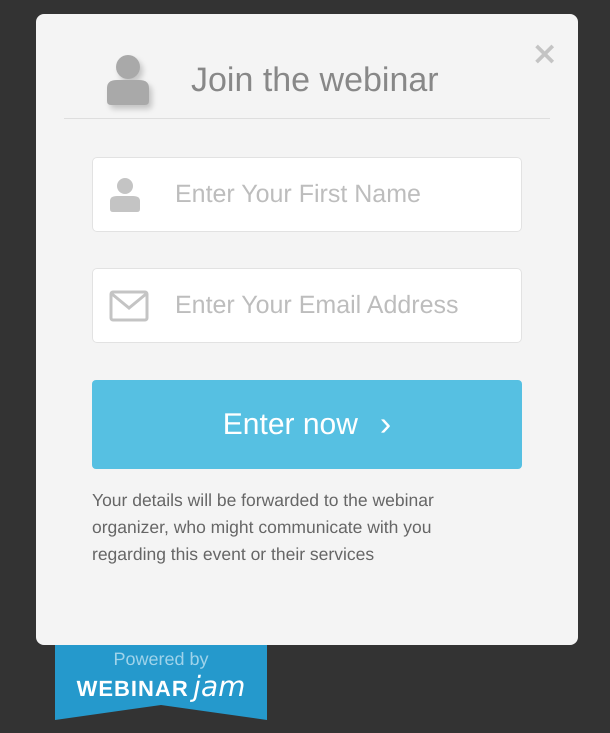 The width and height of the screenshot is (610, 733). I want to click on powered-by-badge: Powered by WEBINARjam, so click(161, 682).